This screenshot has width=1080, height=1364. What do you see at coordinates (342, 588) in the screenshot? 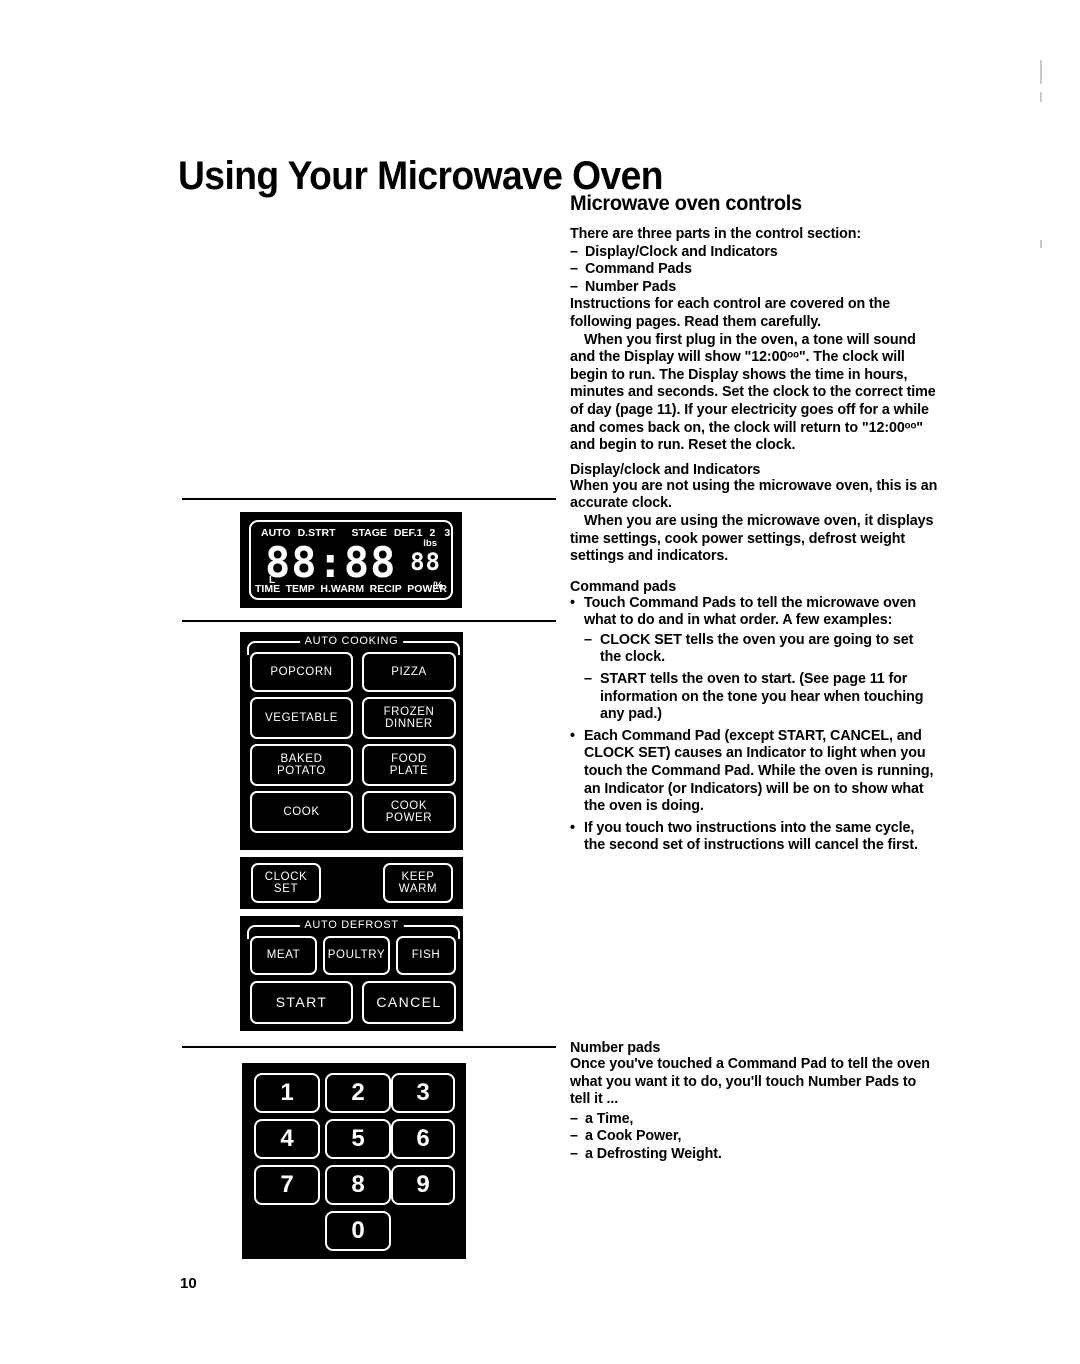
I see `indicator-hwarm: H.WARM` at bounding box center [342, 588].